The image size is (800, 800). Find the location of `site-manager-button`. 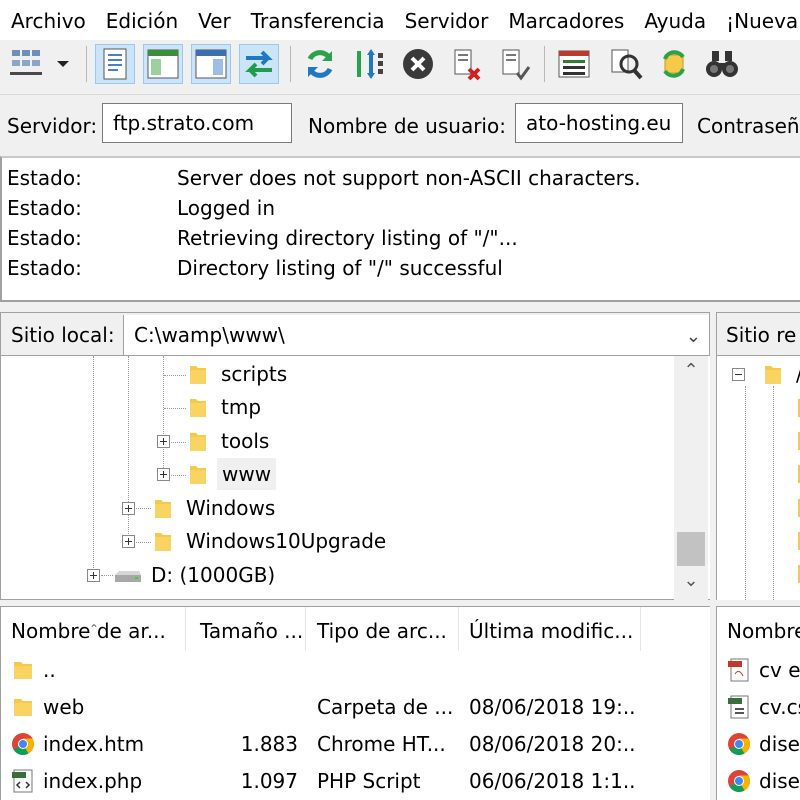

site-manager-button is located at coordinates (26, 64).